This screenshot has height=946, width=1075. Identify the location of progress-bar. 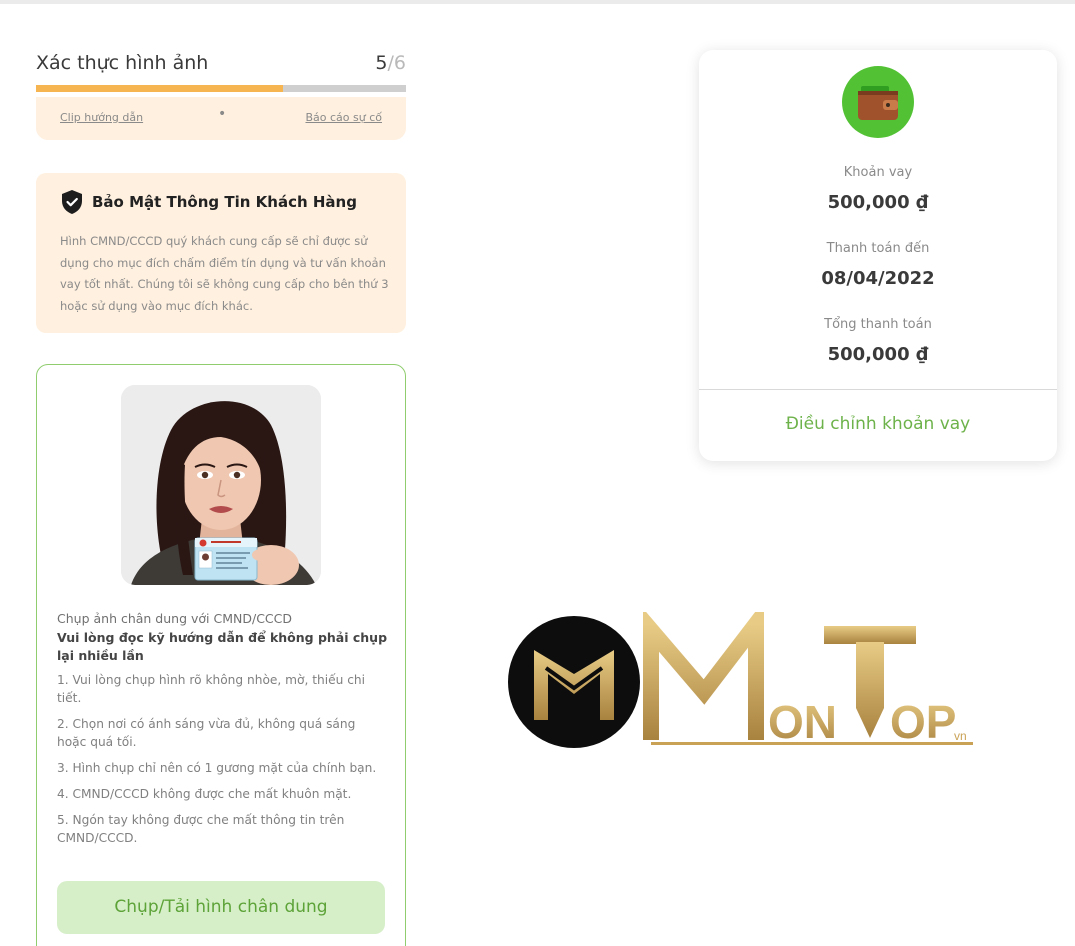
(221, 88).